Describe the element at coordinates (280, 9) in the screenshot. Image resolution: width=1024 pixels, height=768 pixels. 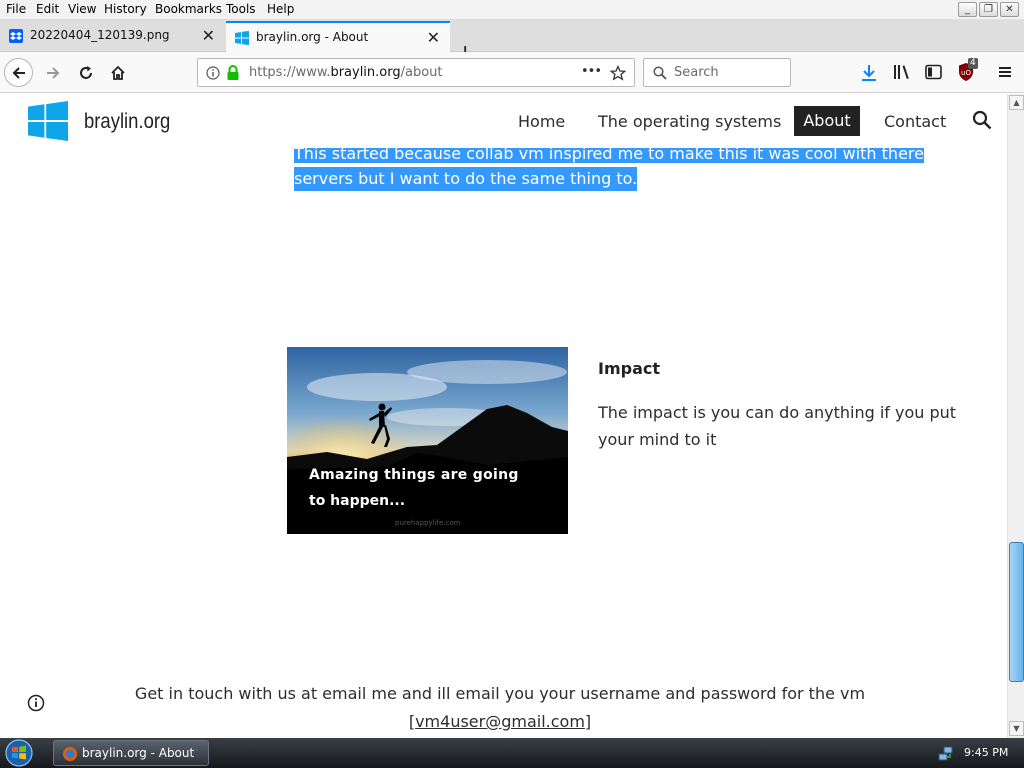
I see `menu-help: Help` at that location.